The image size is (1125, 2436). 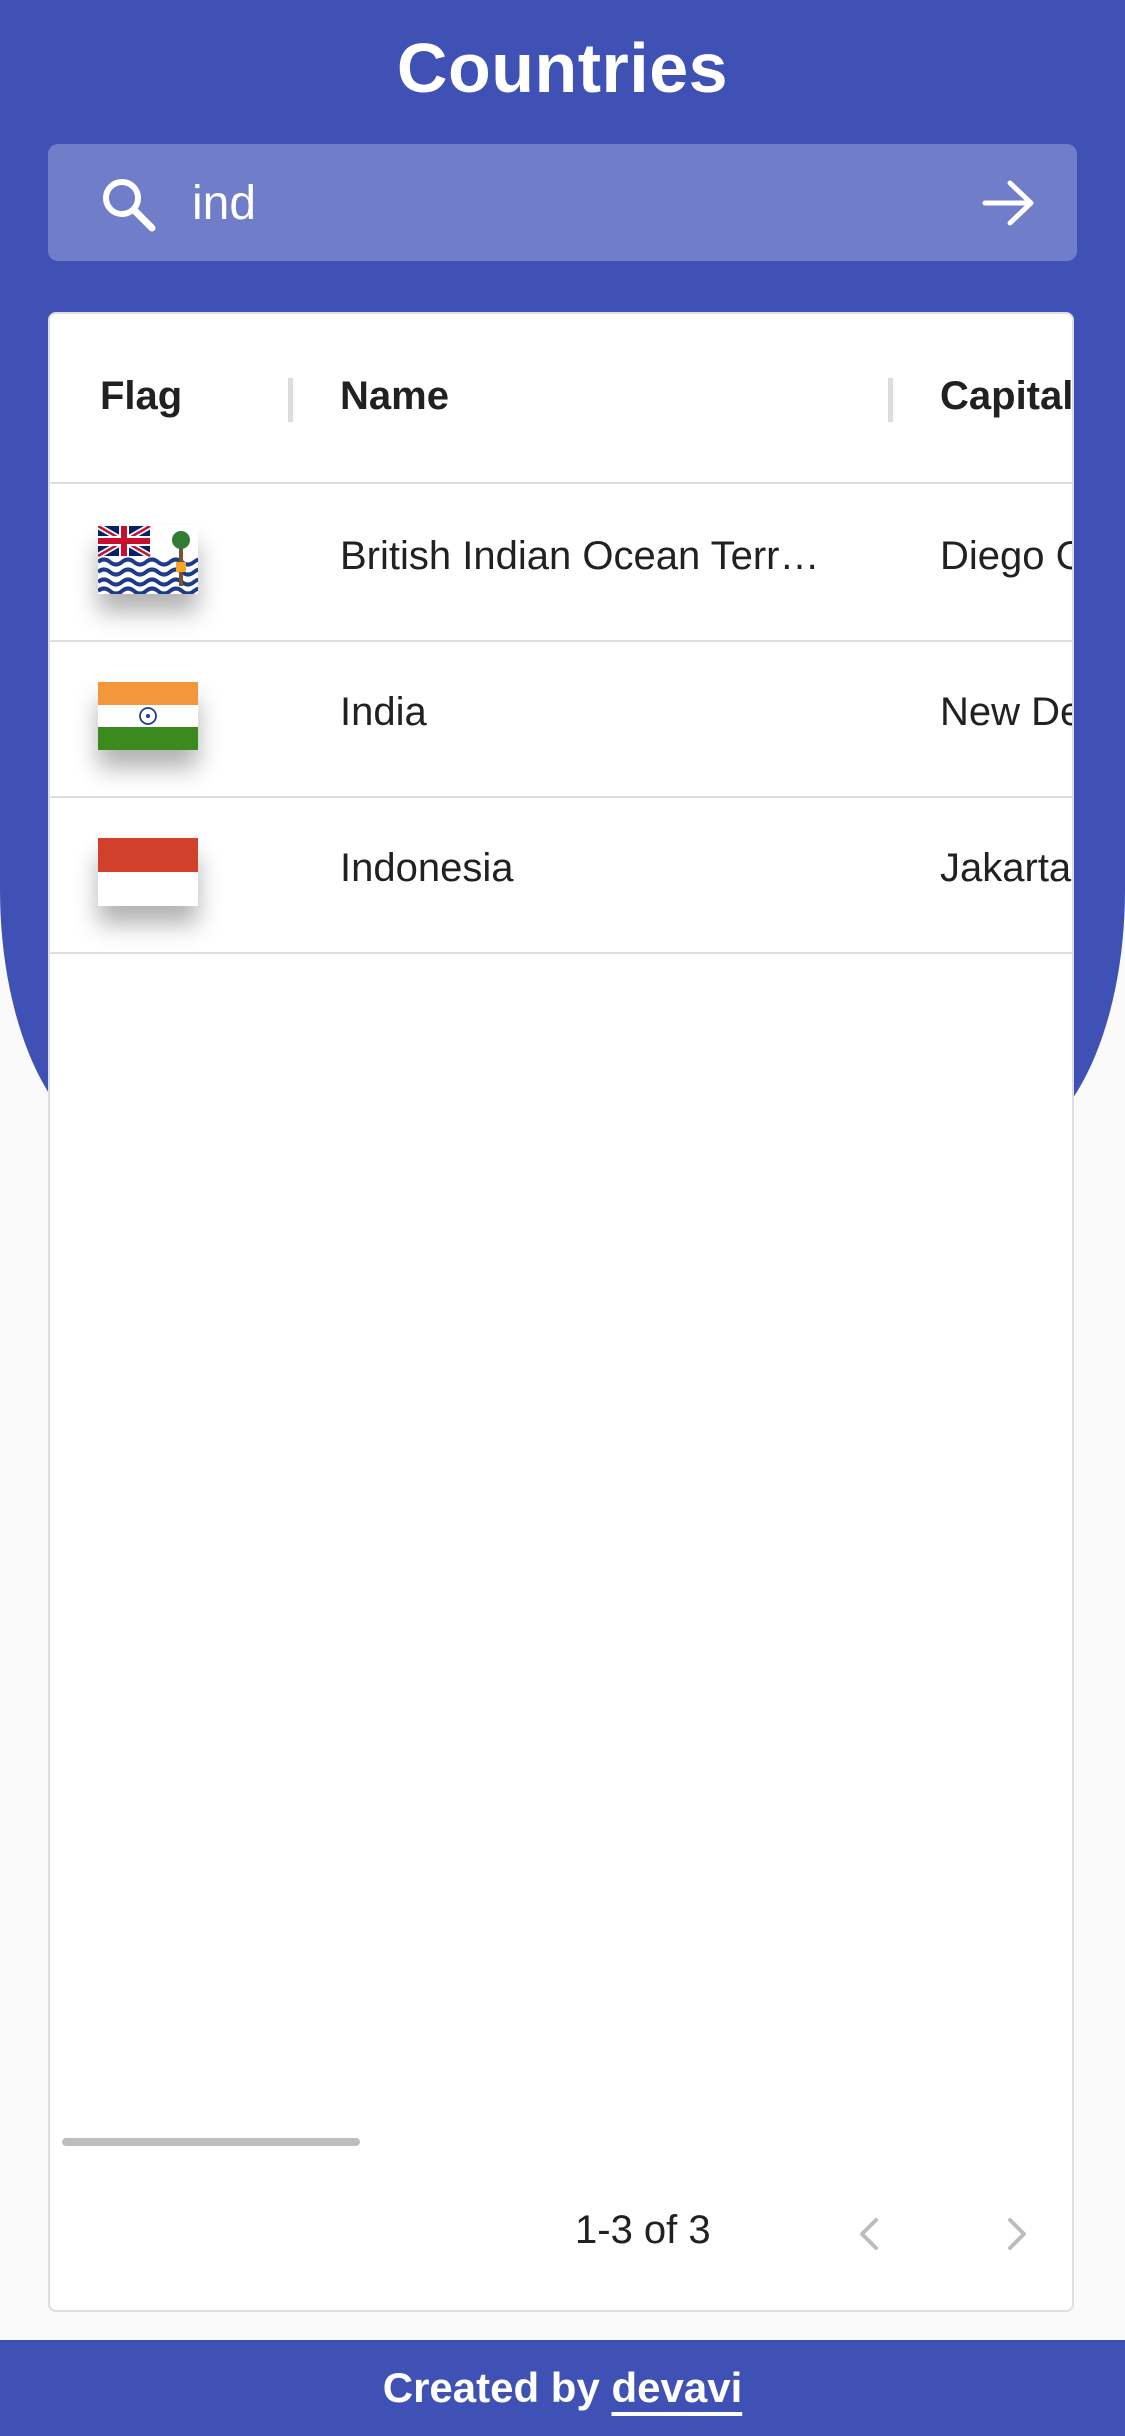 What do you see at coordinates (1007, 556) in the screenshot?
I see `country-capital: Diego G` at bounding box center [1007, 556].